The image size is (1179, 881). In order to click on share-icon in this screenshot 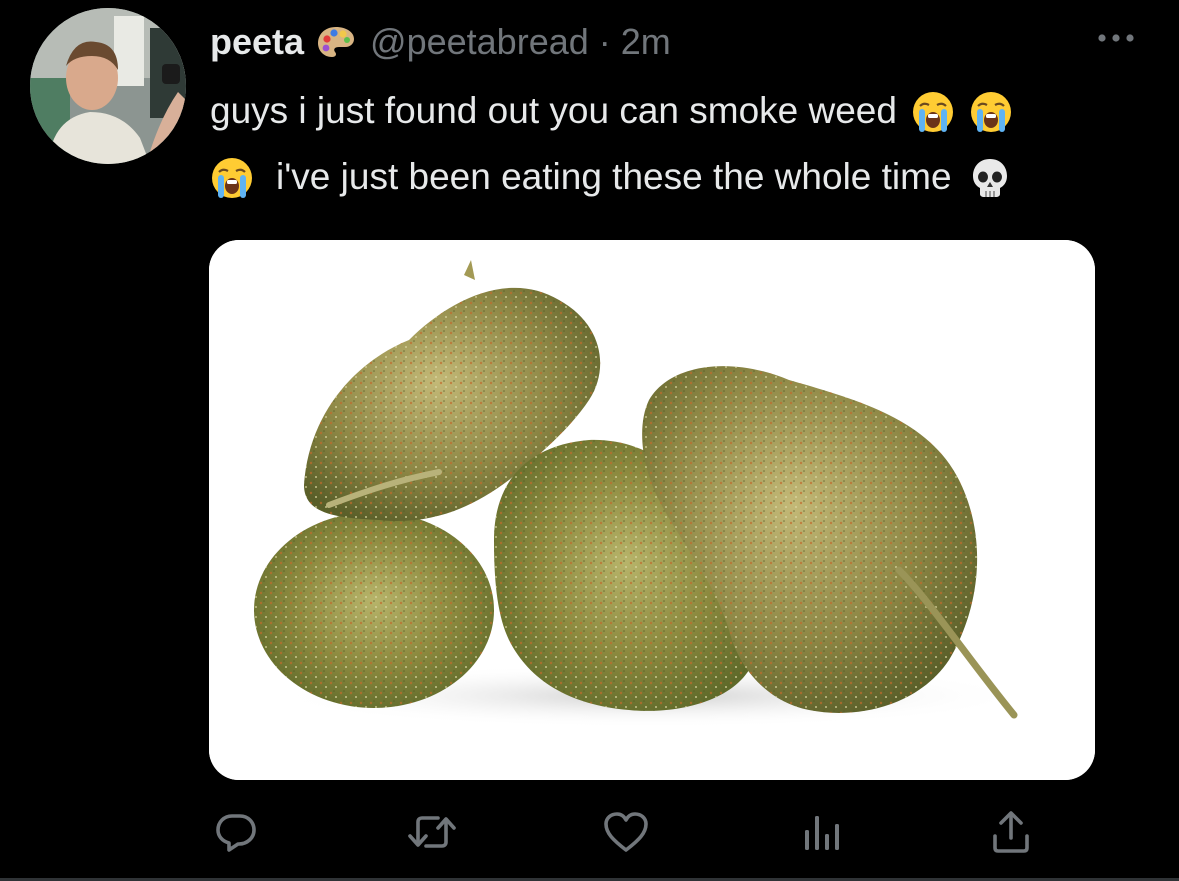, I will do `click(1011, 834)`.